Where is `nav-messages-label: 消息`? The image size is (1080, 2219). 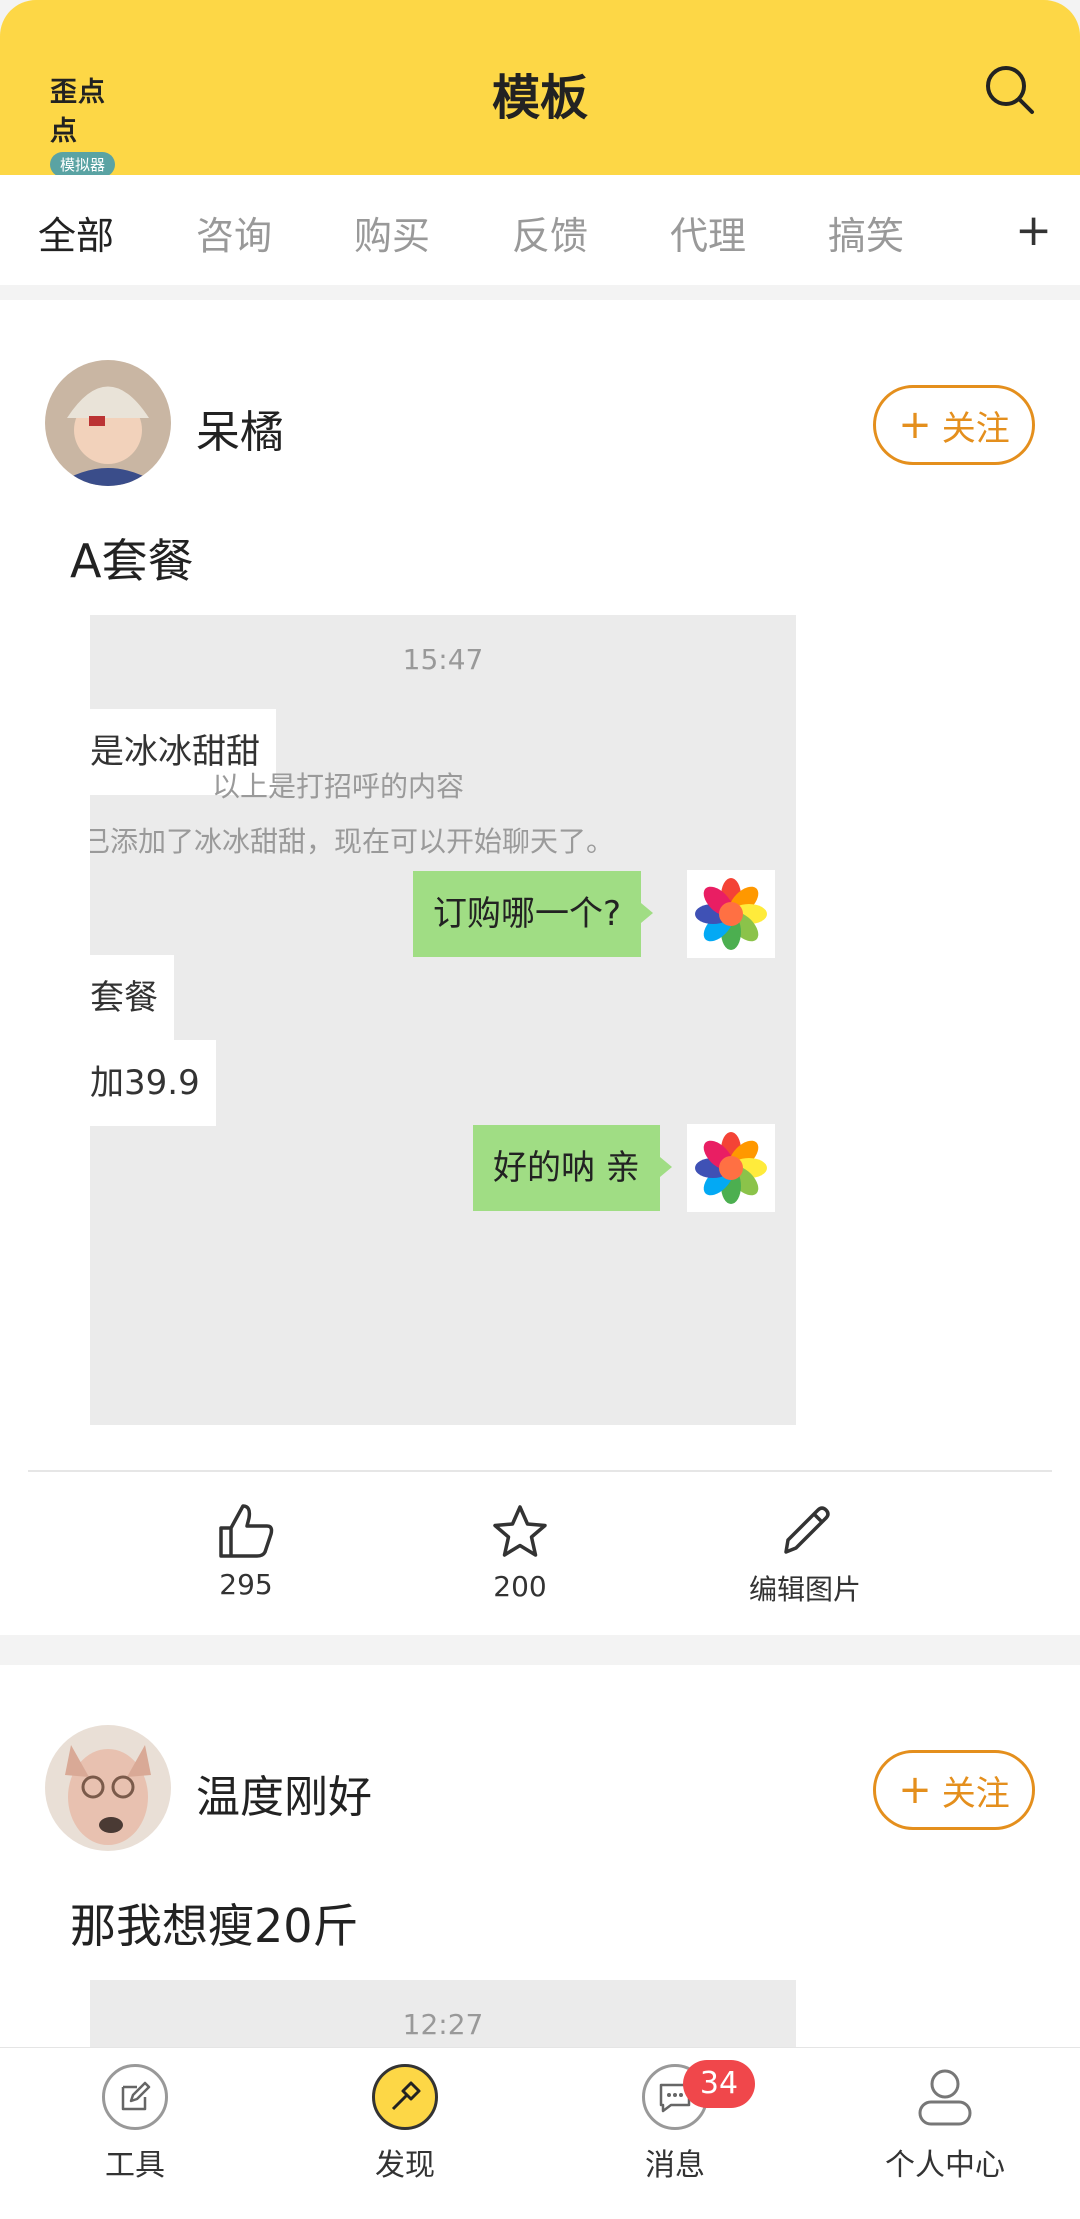
nav-messages-label: 消息 is located at coordinates (675, 2165).